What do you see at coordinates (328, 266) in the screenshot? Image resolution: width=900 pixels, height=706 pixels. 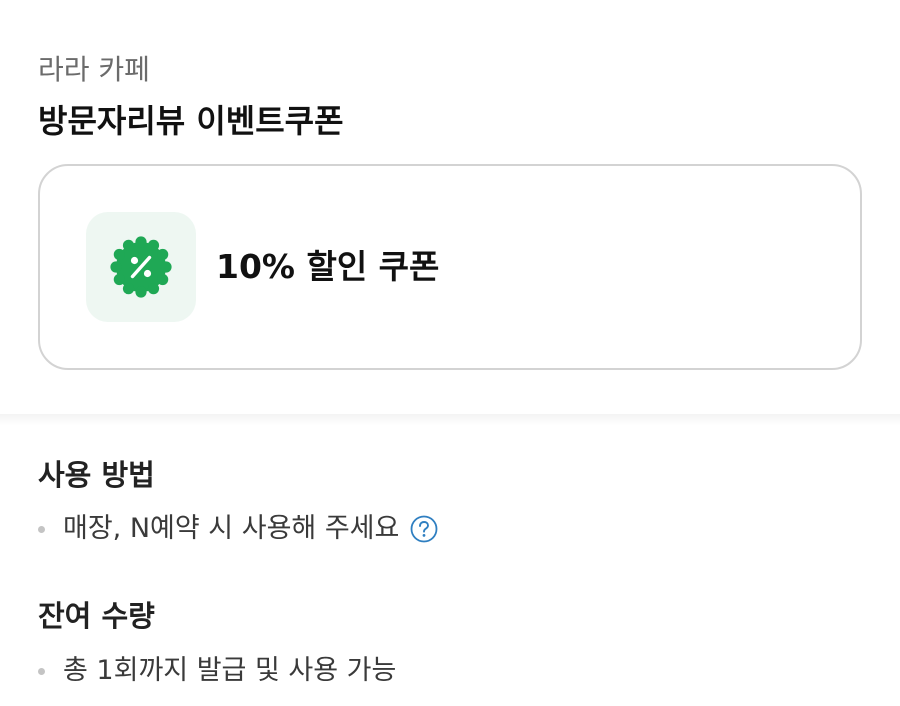 I see `coupon-discount-label: 10% 할인 쿠폰` at bounding box center [328, 266].